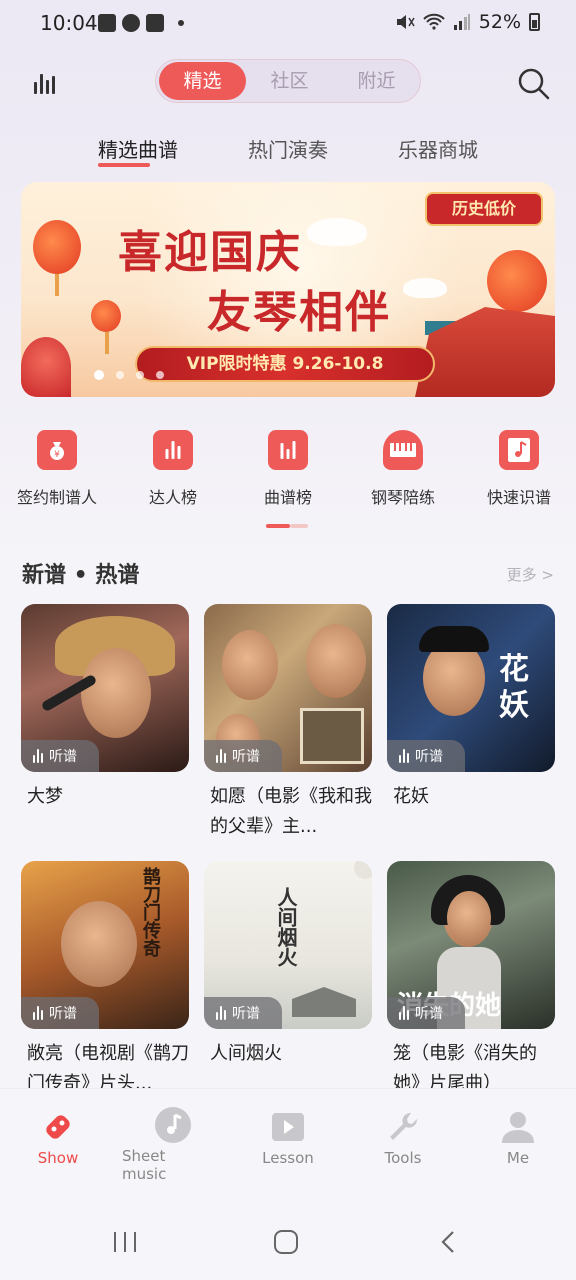 The width and height of the screenshot is (576, 1280). Describe the element at coordinates (288, 148) in the screenshot. I see `tab-hot-performances: 热门演奏` at that location.